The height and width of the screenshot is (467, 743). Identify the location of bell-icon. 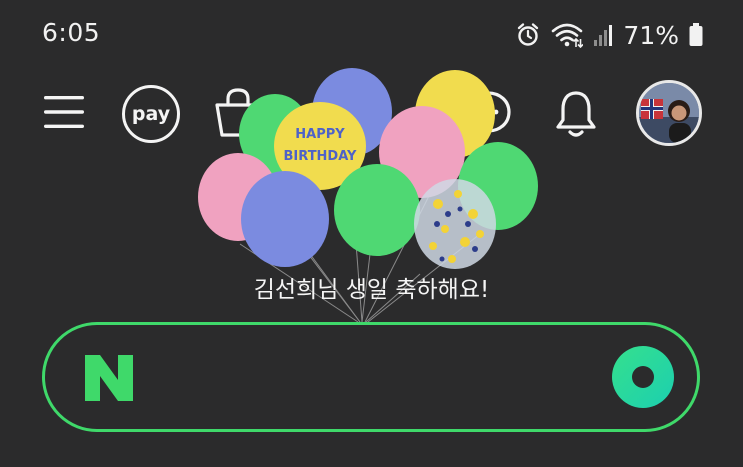
(576, 114).